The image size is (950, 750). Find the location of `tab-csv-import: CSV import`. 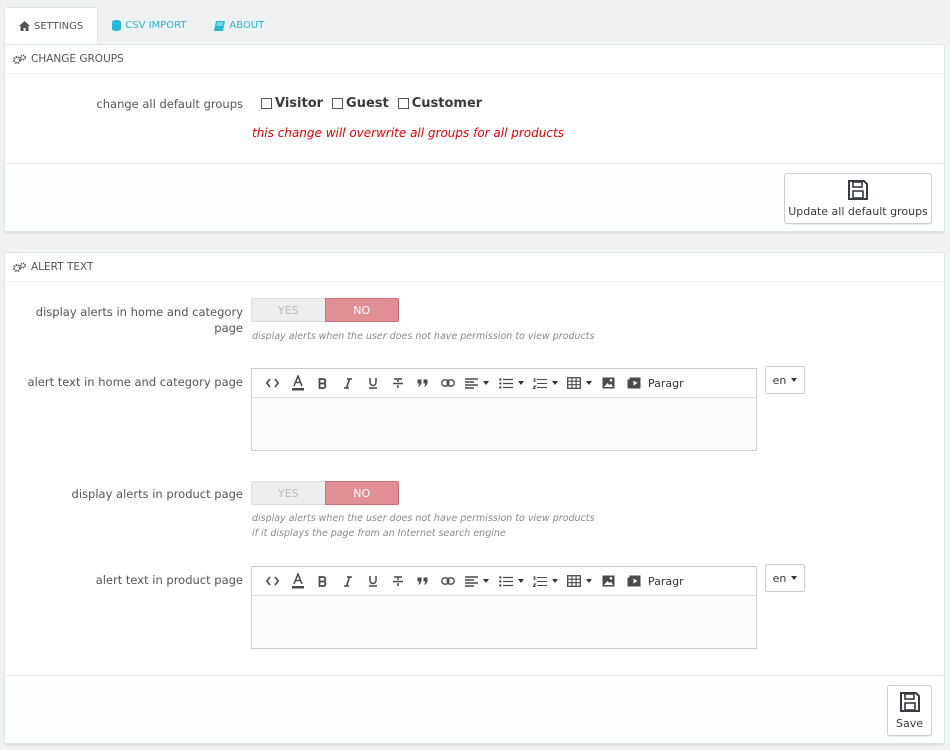

tab-csv-import: CSV import is located at coordinates (149, 25).